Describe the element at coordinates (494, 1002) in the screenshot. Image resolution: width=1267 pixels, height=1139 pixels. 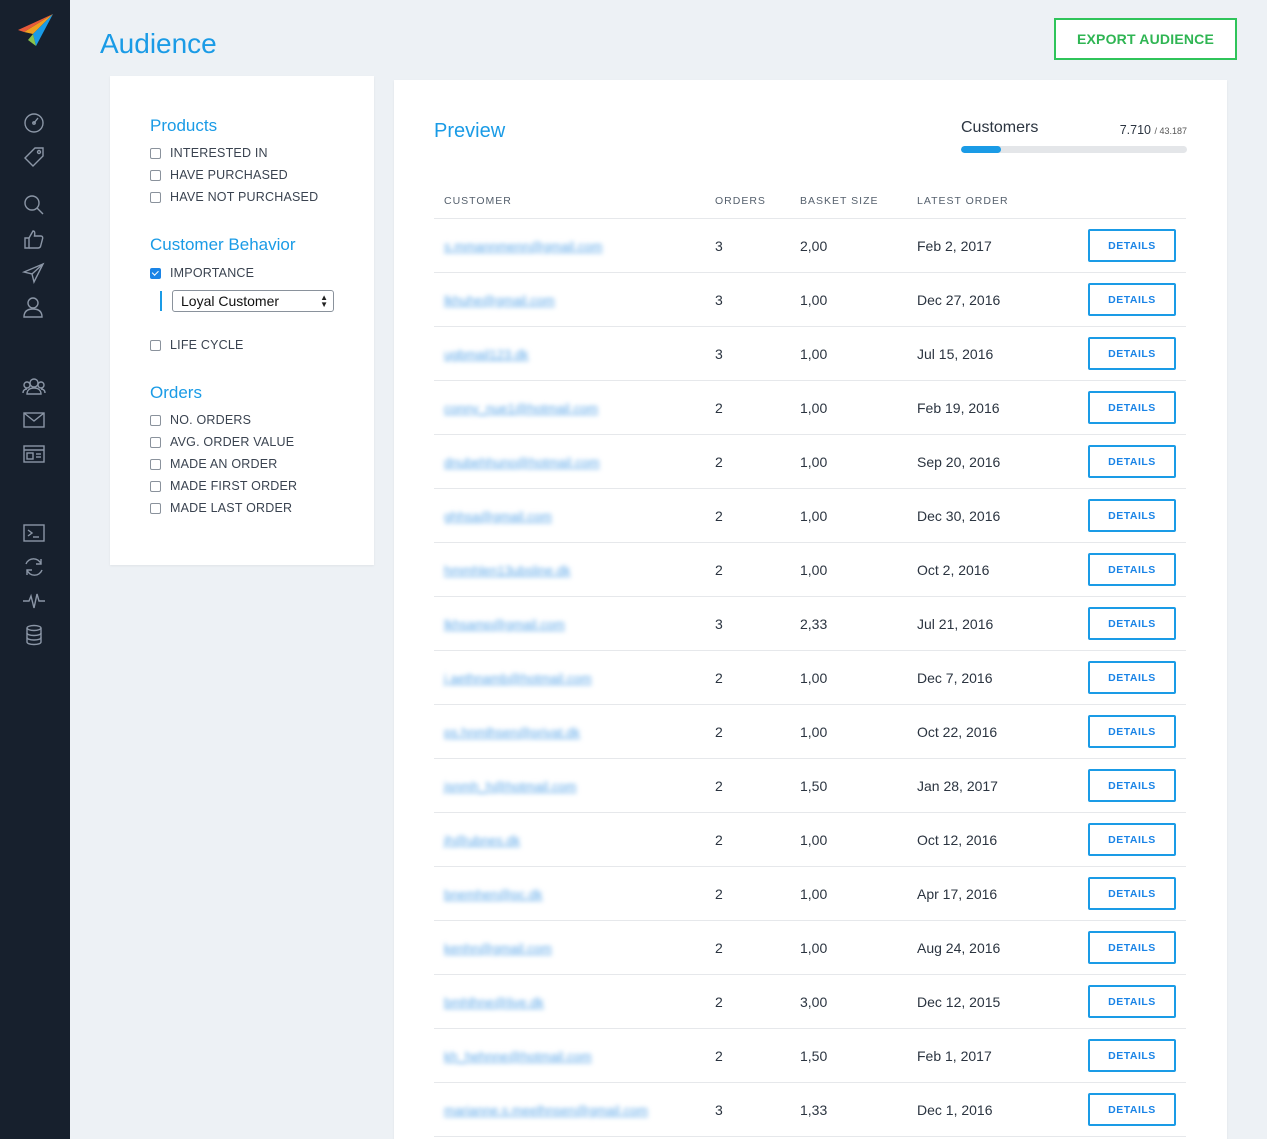
I see `customer-email-link: bmhlhne@live.dk` at that location.